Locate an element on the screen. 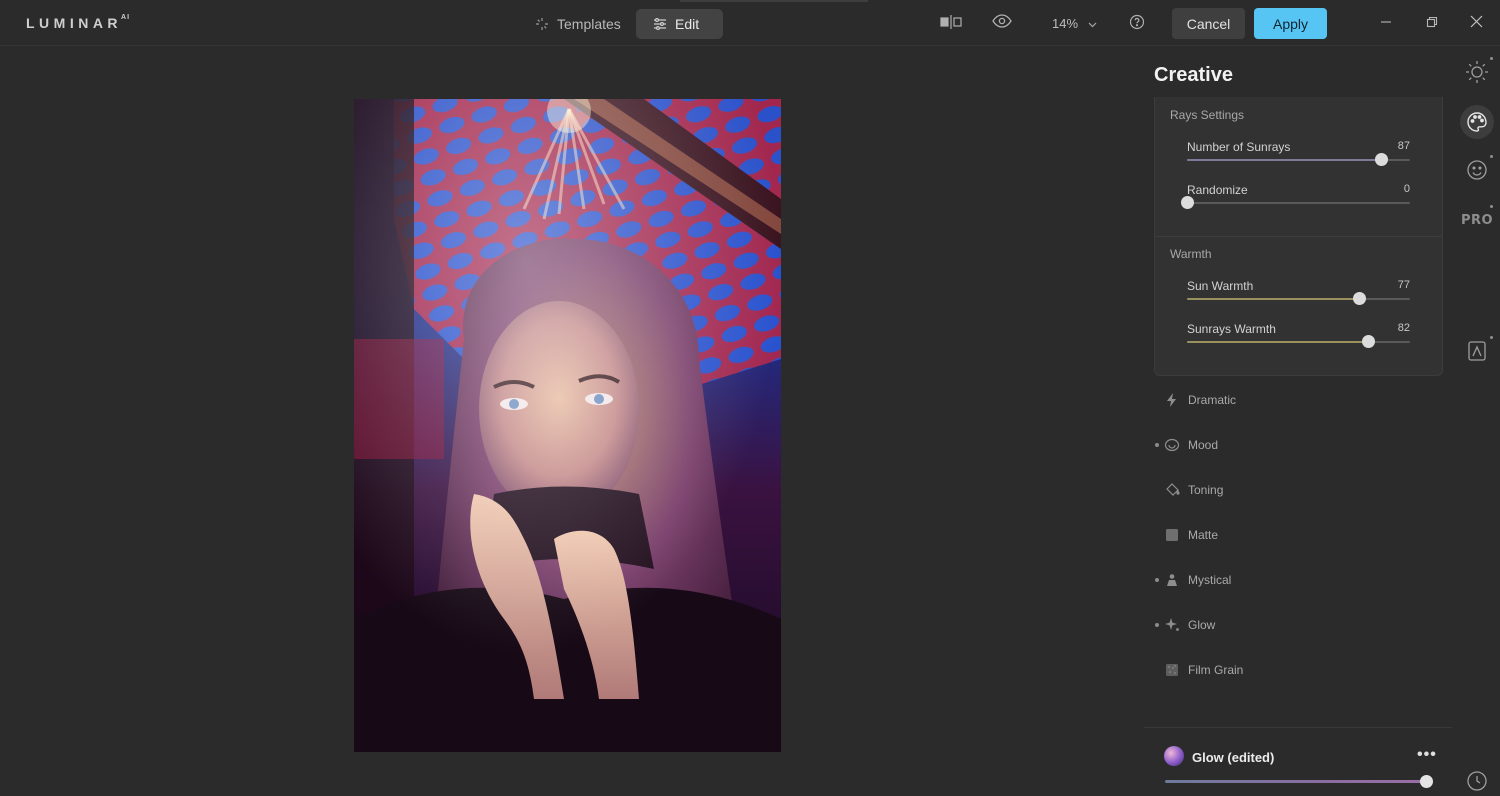 The width and height of the screenshot is (1500, 796). tool-label: Glow is located at coordinates (1202, 624).